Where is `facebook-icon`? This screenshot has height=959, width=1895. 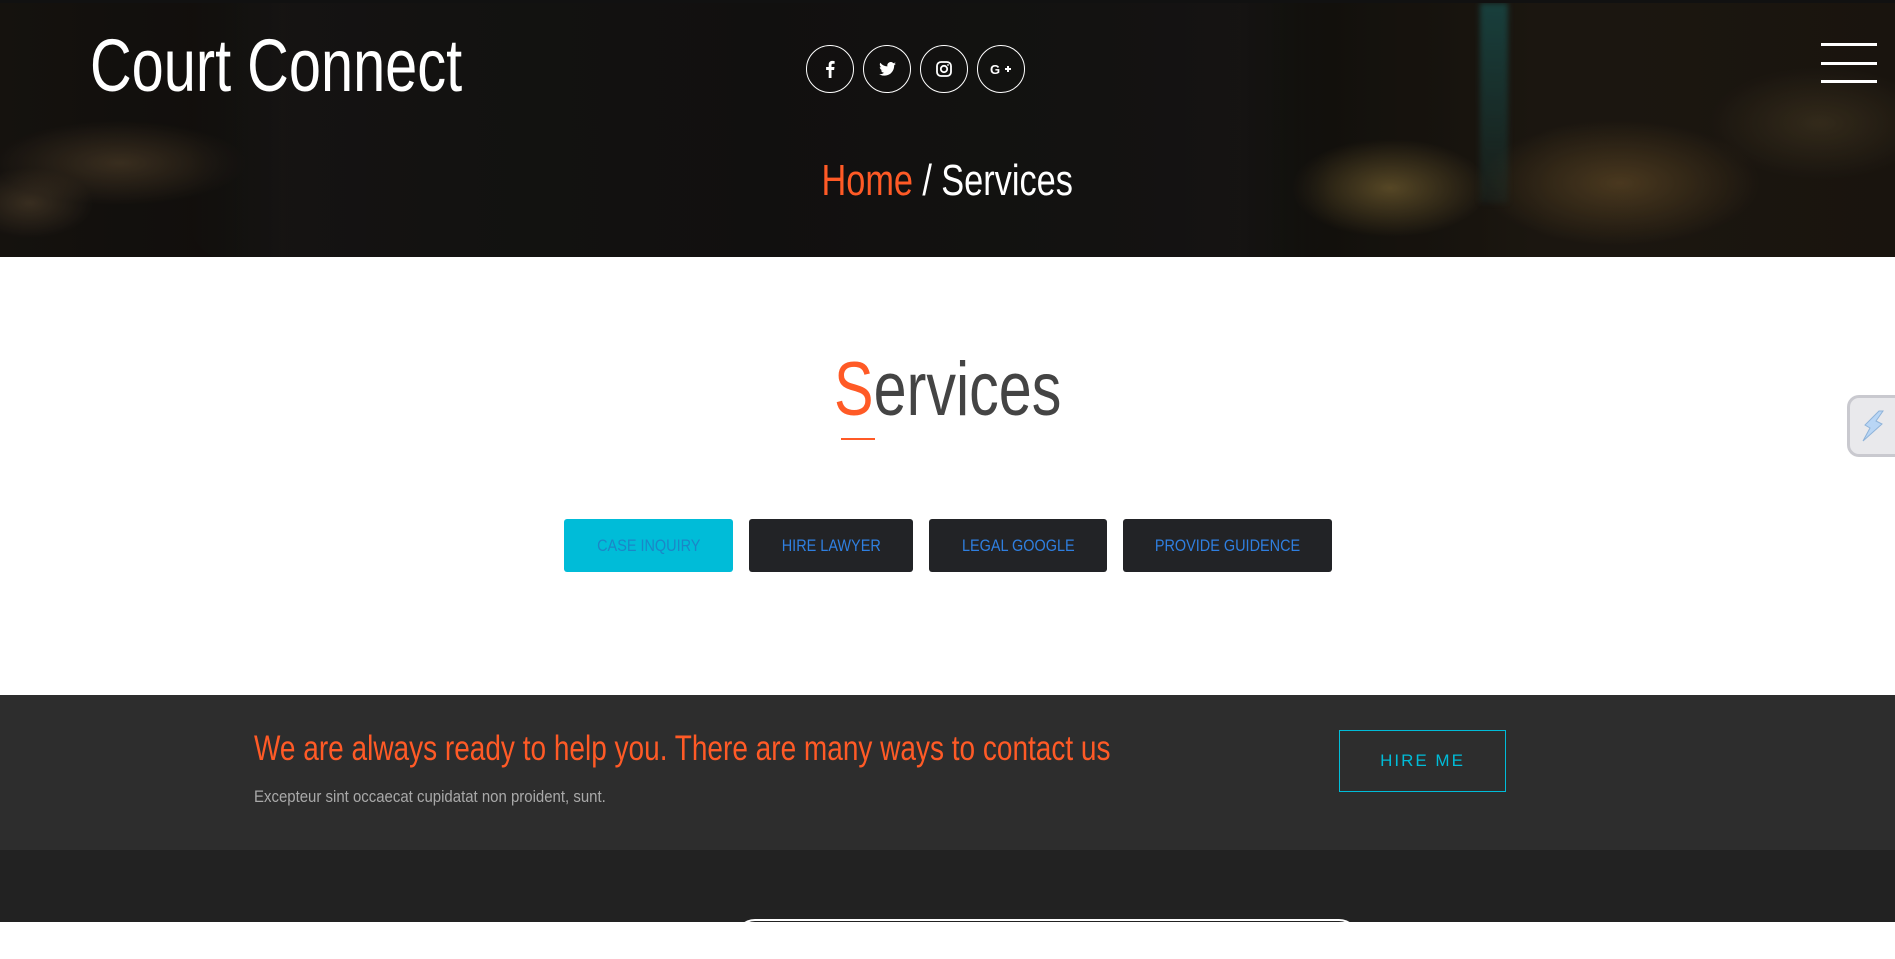 facebook-icon is located at coordinates (830, 69).